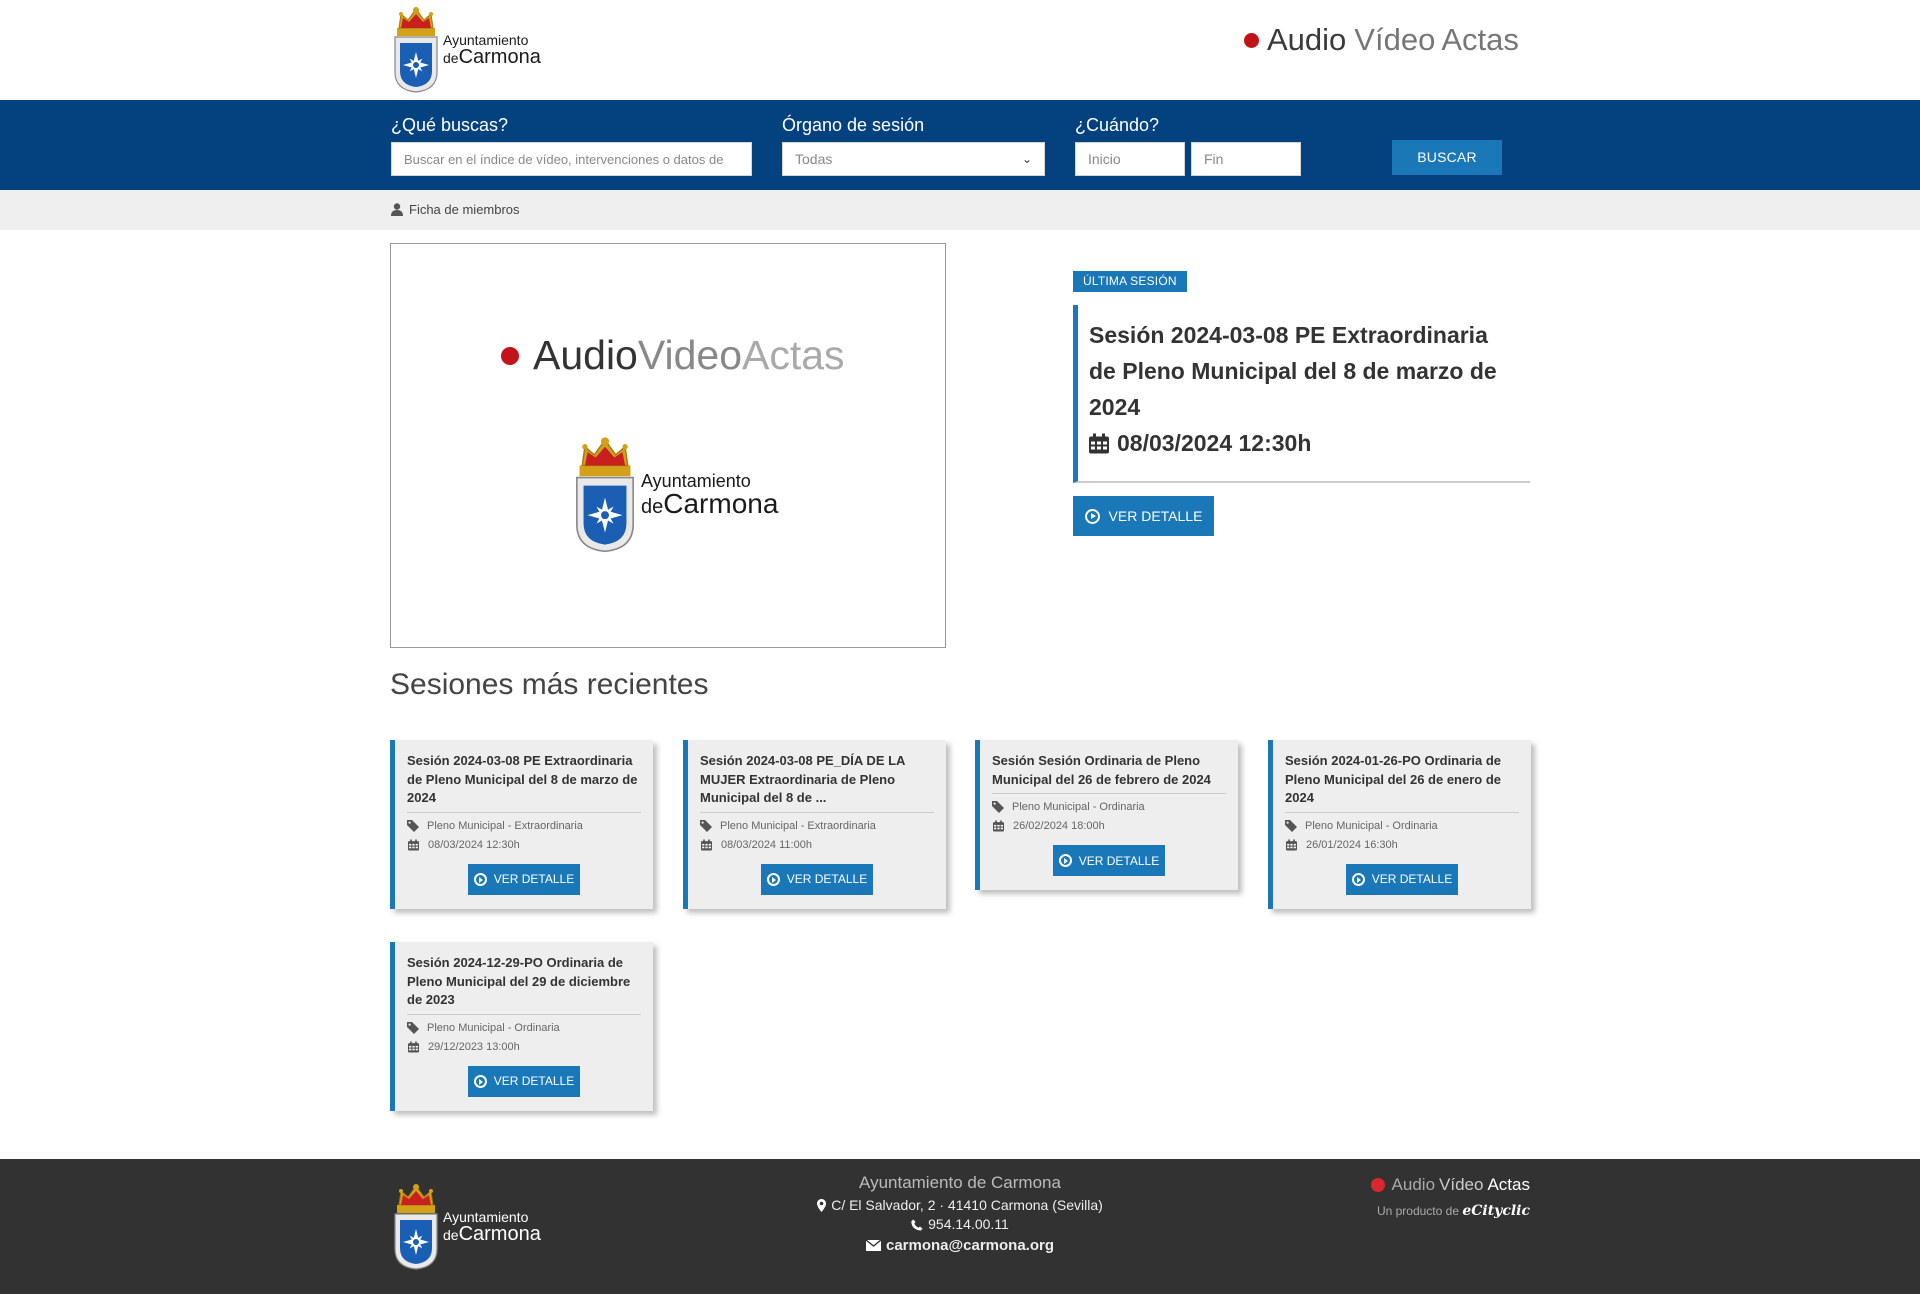  Describe the element at coordinates (455, 209) in the screenshot. I see `members-link: Ficha de miembros` at that location.